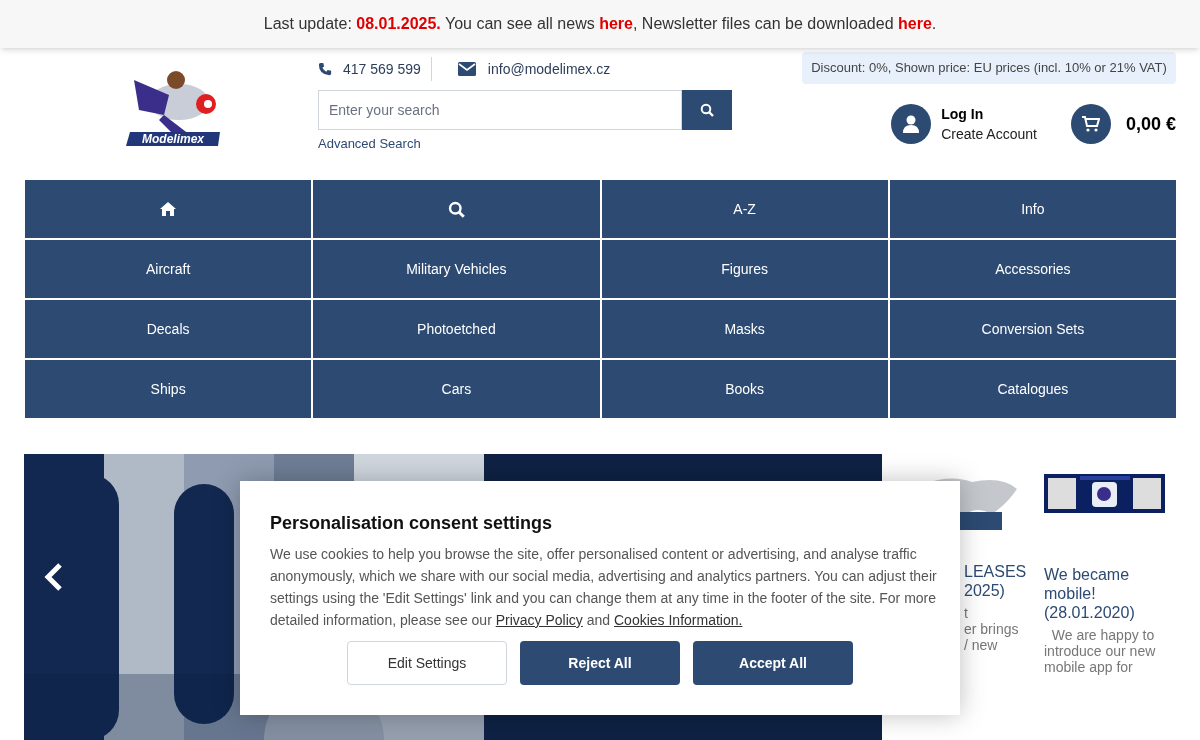 The height and width of the screenshot is (740, 1200). What do you see at coordinates (992, 629) in the screenshot?
I see `news-excerpt: t er brings / new` at bounding box center [992, 629].